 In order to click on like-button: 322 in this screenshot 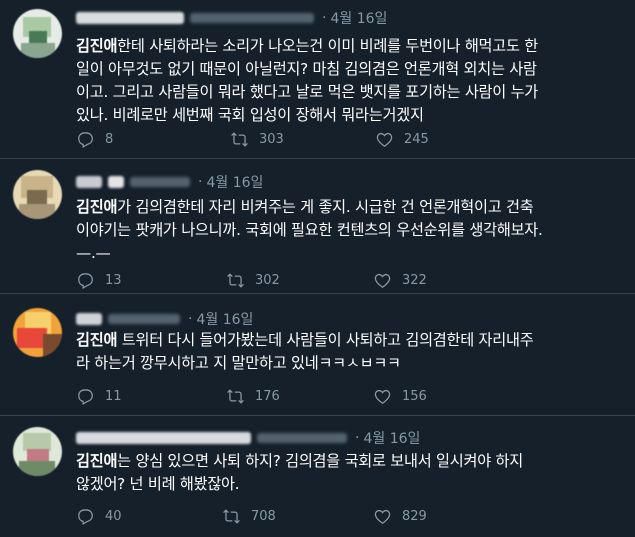, I will do `click(400, 280)`.